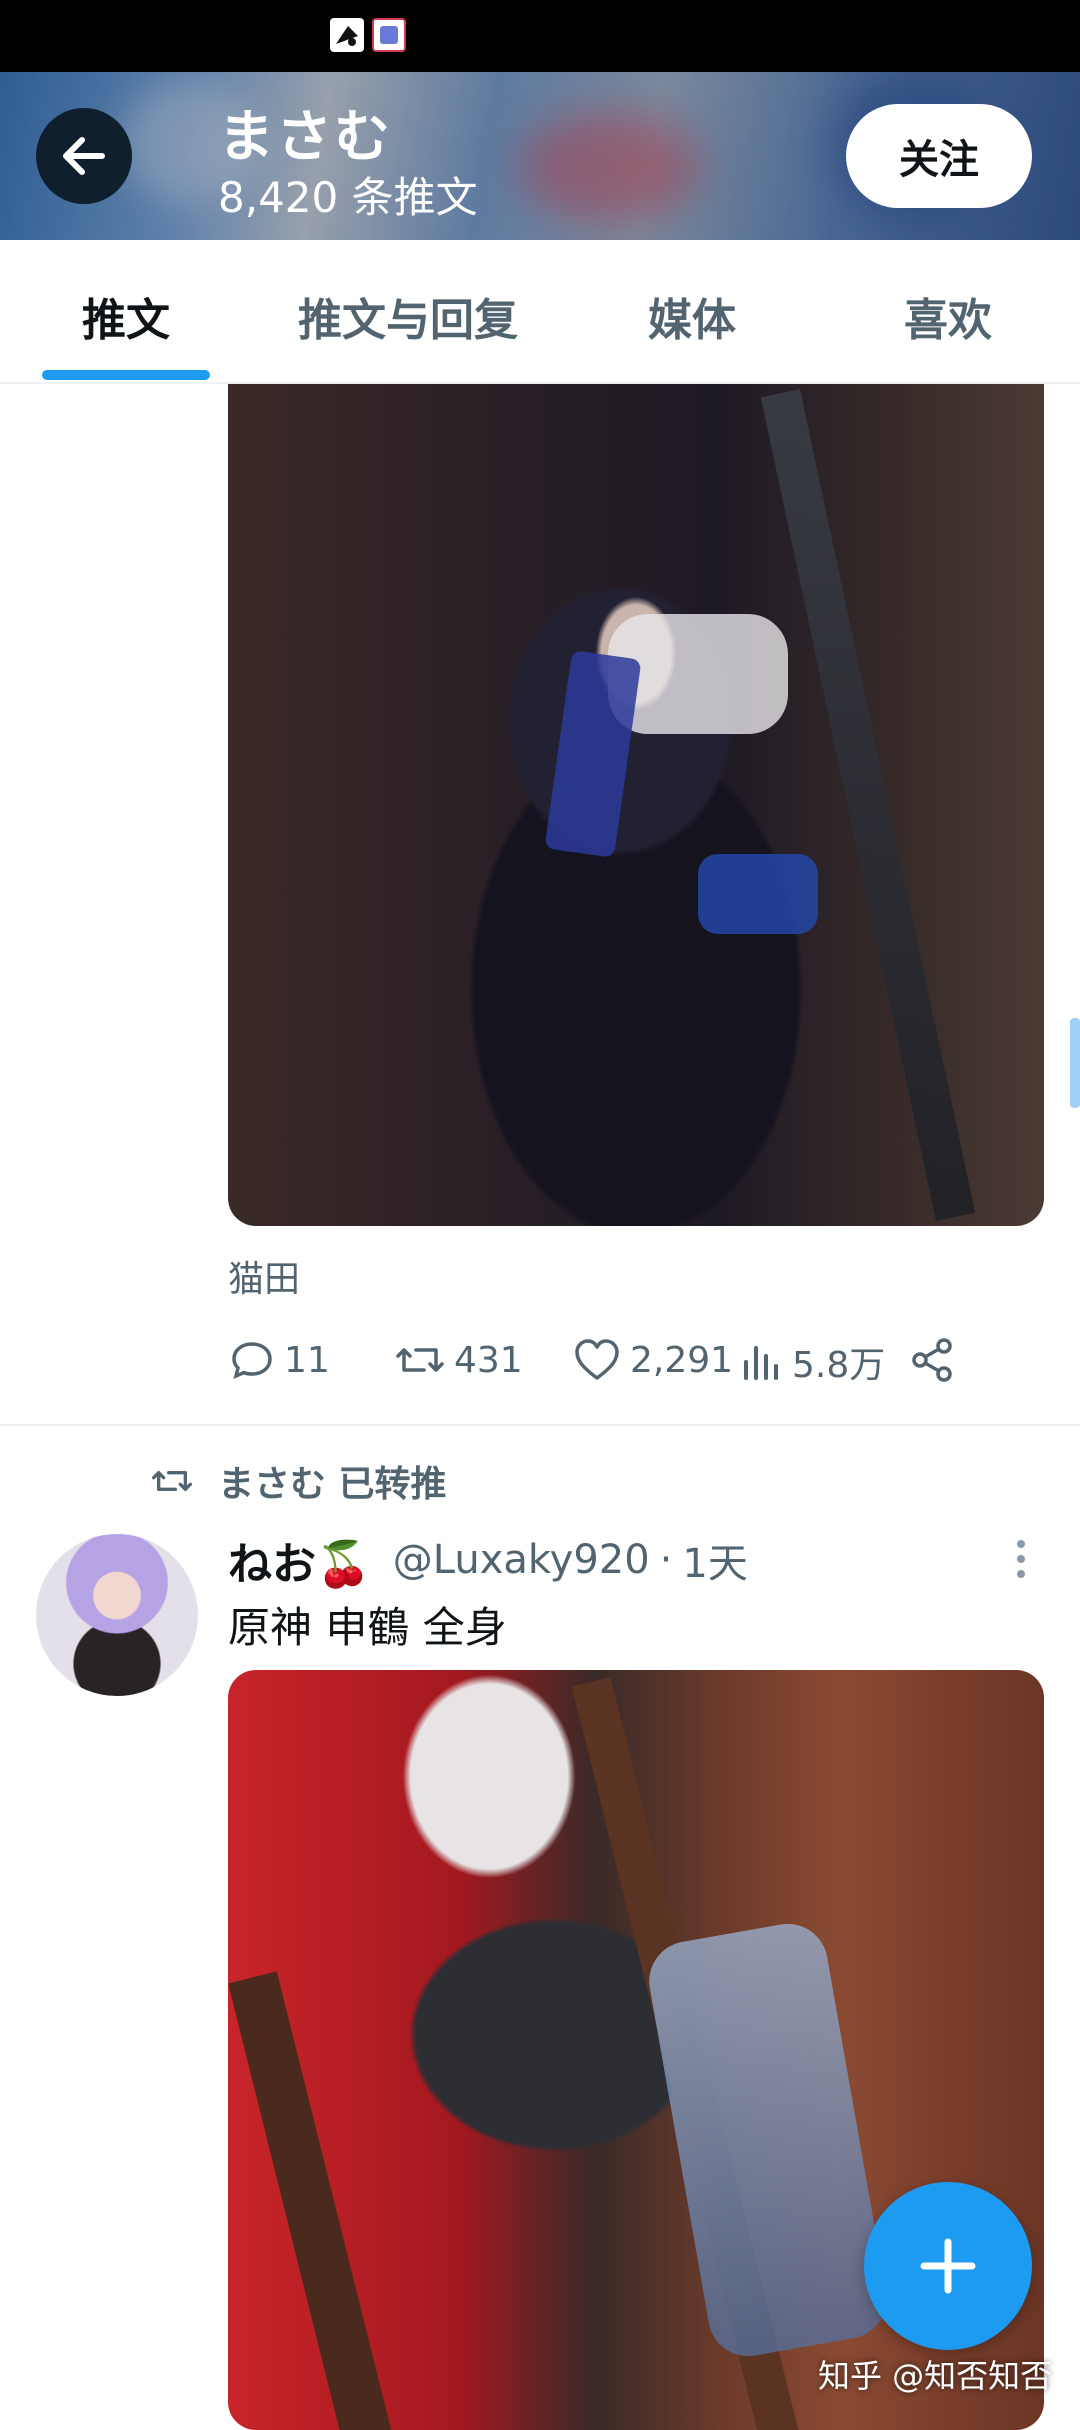  Describe the element at coordinates (540, 312) in the screenshot. I see `profile-tabs: 推文 推文与回复 媒体 喜欢` at that location.